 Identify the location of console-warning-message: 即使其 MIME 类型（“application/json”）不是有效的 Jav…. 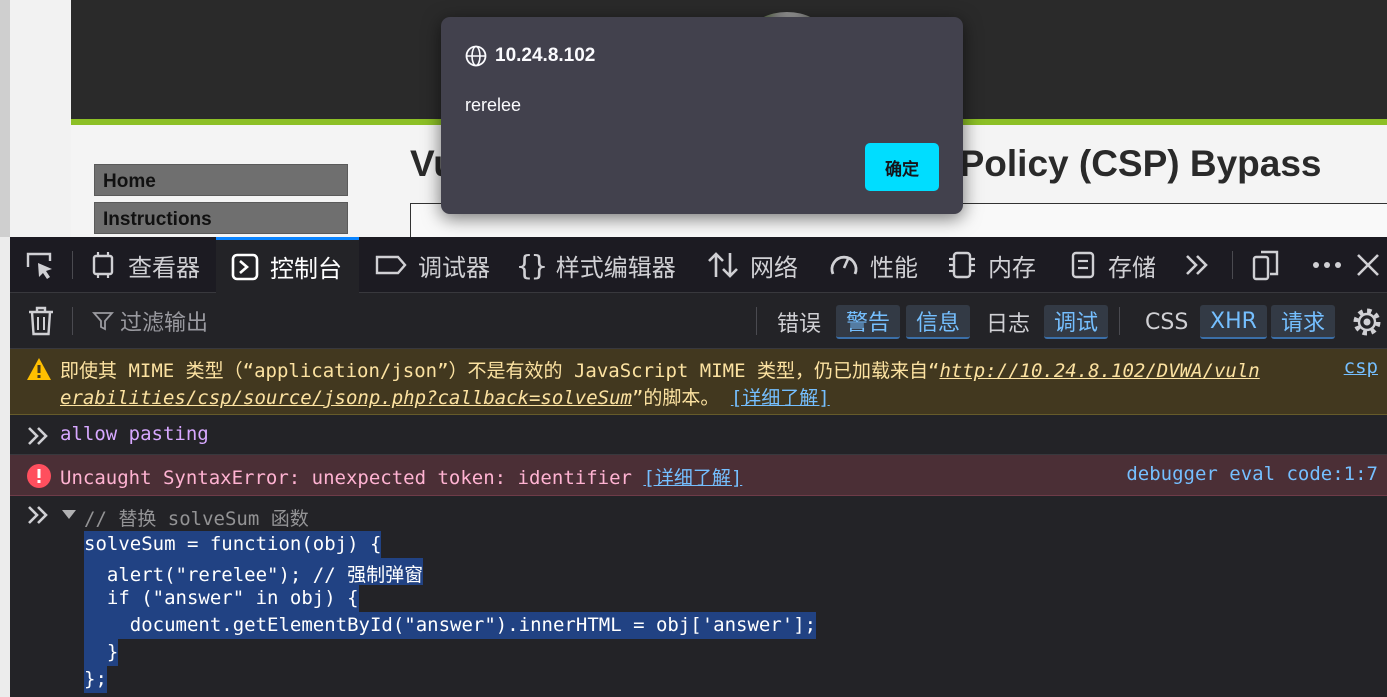
(698, 382).